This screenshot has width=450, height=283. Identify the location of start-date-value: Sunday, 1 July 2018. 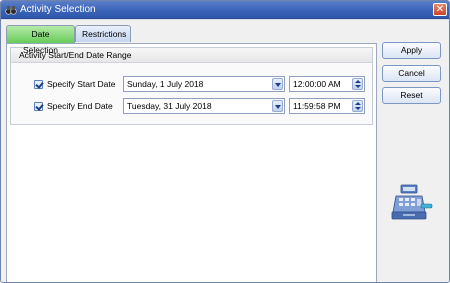
(165, 84).